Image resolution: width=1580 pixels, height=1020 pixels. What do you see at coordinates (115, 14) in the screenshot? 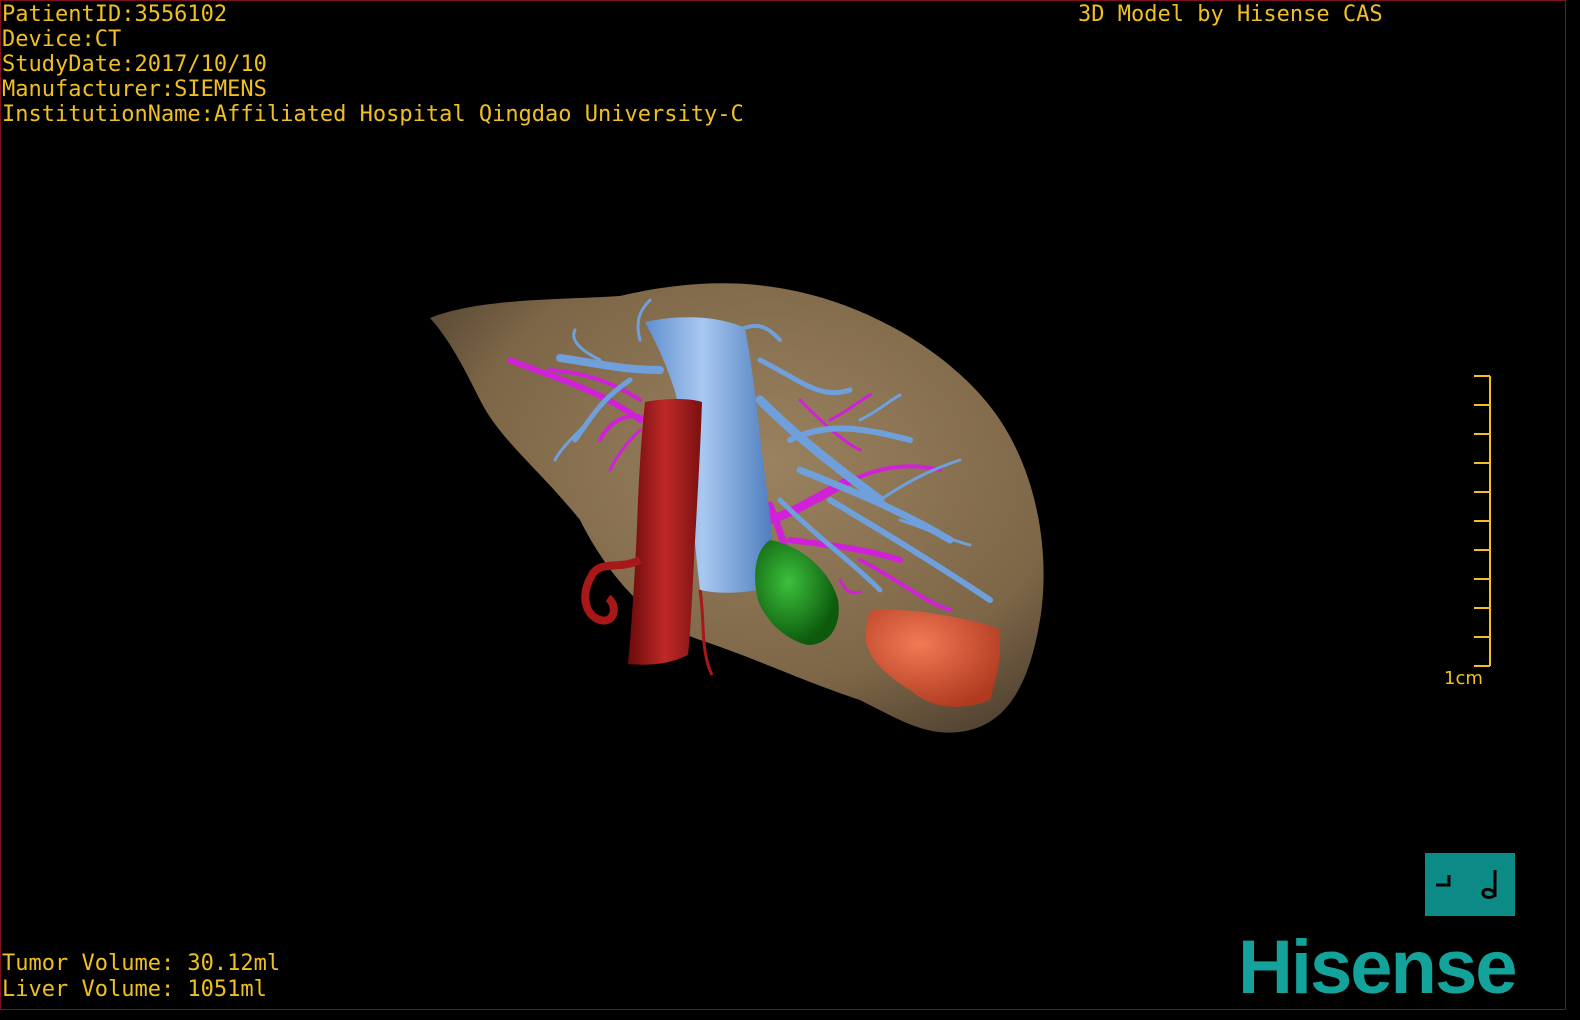
I see `patient-id-text: PatientID:3556102` at bounding box center [115, 14].